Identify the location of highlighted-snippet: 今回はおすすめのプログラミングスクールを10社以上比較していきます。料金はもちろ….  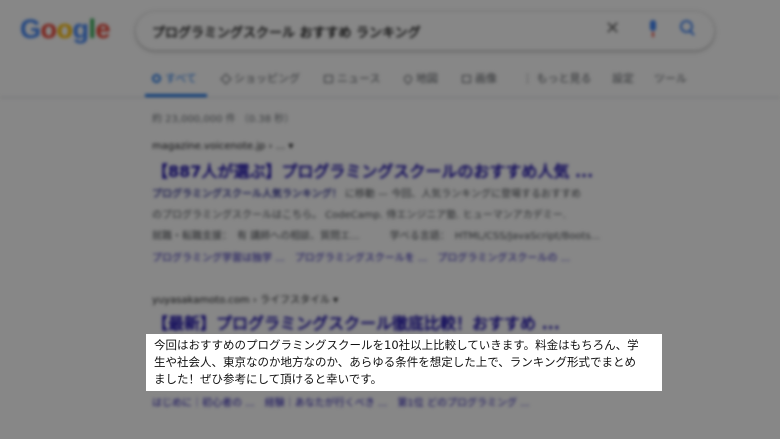
(404, 362).